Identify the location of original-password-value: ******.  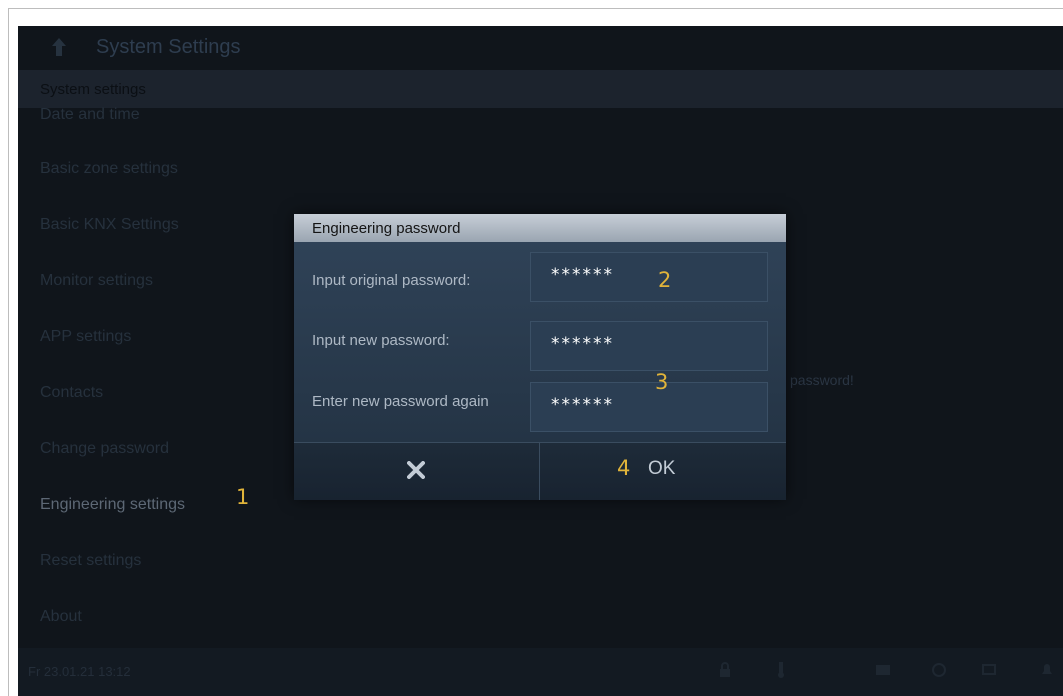
(582, 275).